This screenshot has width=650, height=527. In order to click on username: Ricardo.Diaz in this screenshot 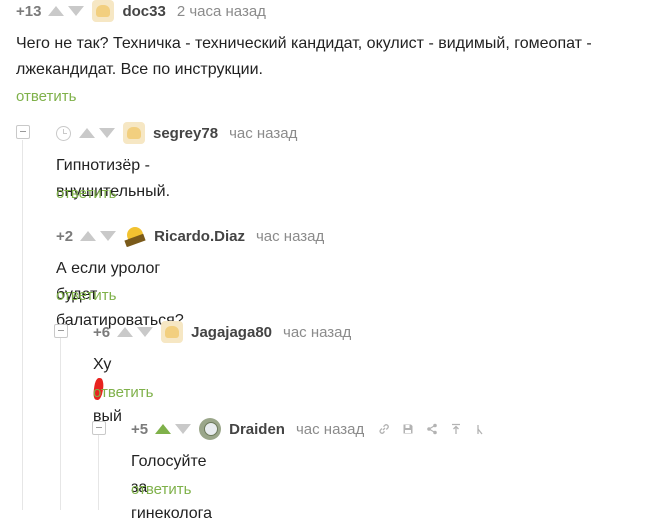, I will do `click(199, 236)`.